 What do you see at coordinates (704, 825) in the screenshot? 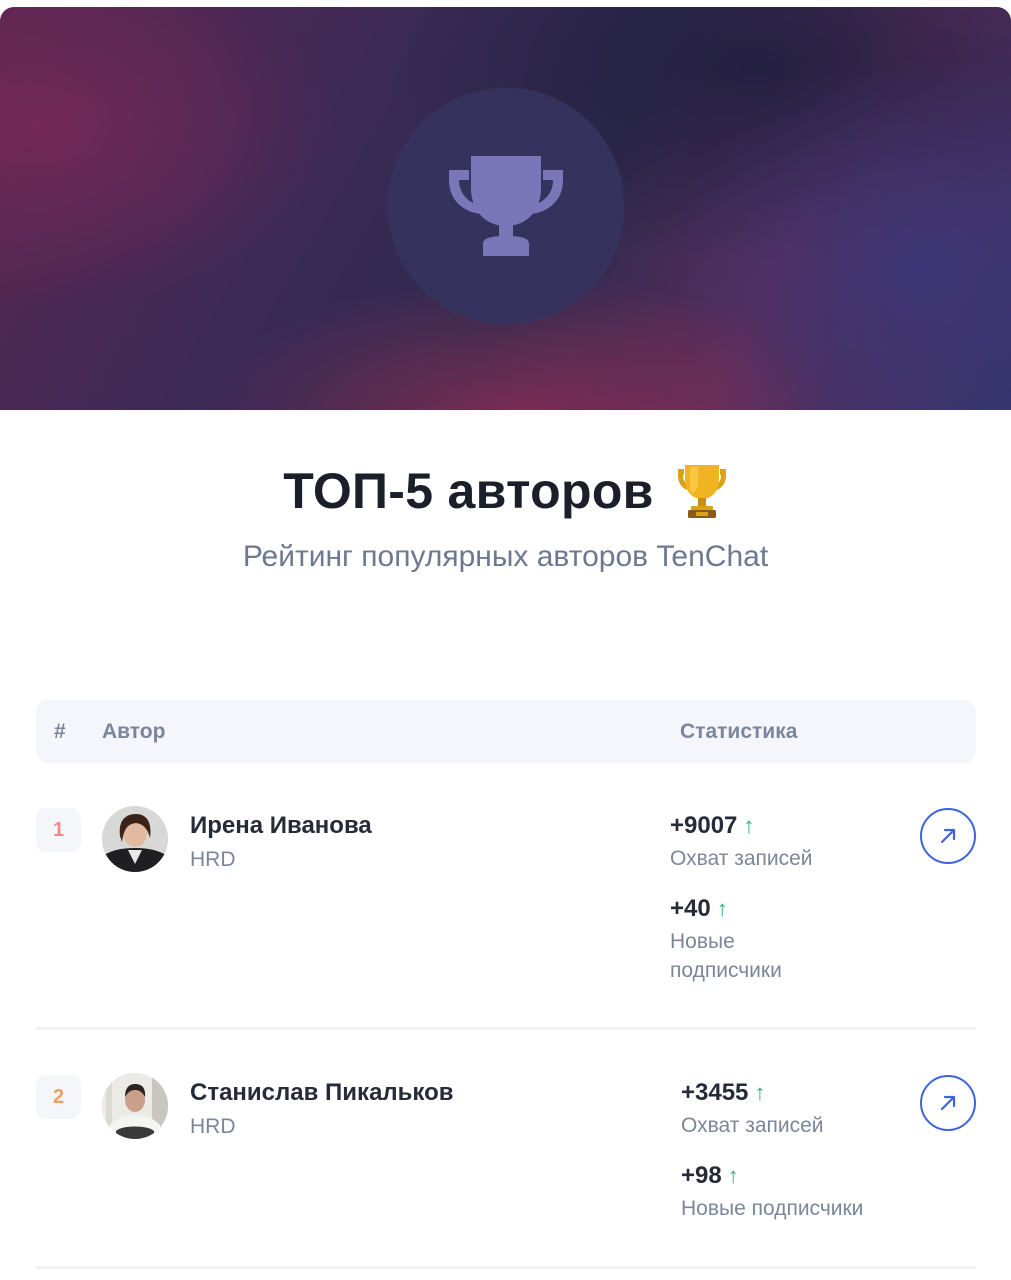
I see `reach-value: +9007` at bounding box center [704, 825].